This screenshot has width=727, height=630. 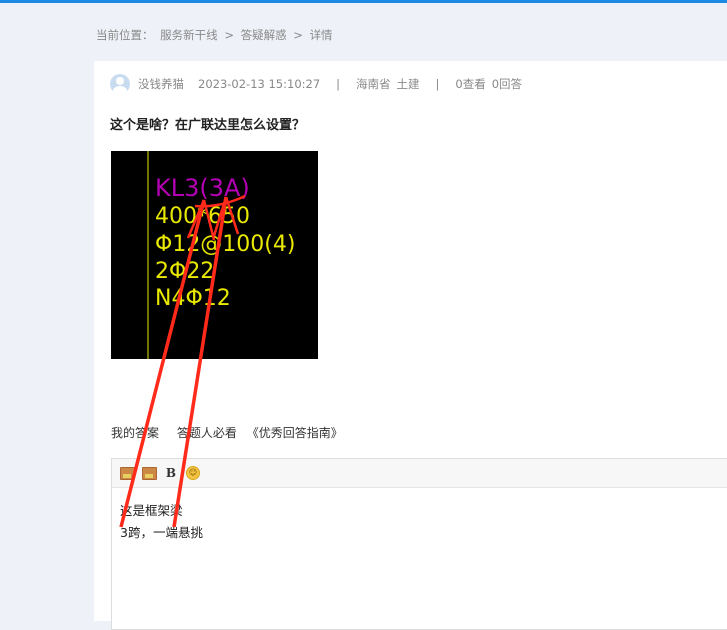 What do you see at coordinates (208, 125) in the screenshot?
I see `question-title: 这个是啥？在广联达里怎么设置？` at bounding box center [208, 125].